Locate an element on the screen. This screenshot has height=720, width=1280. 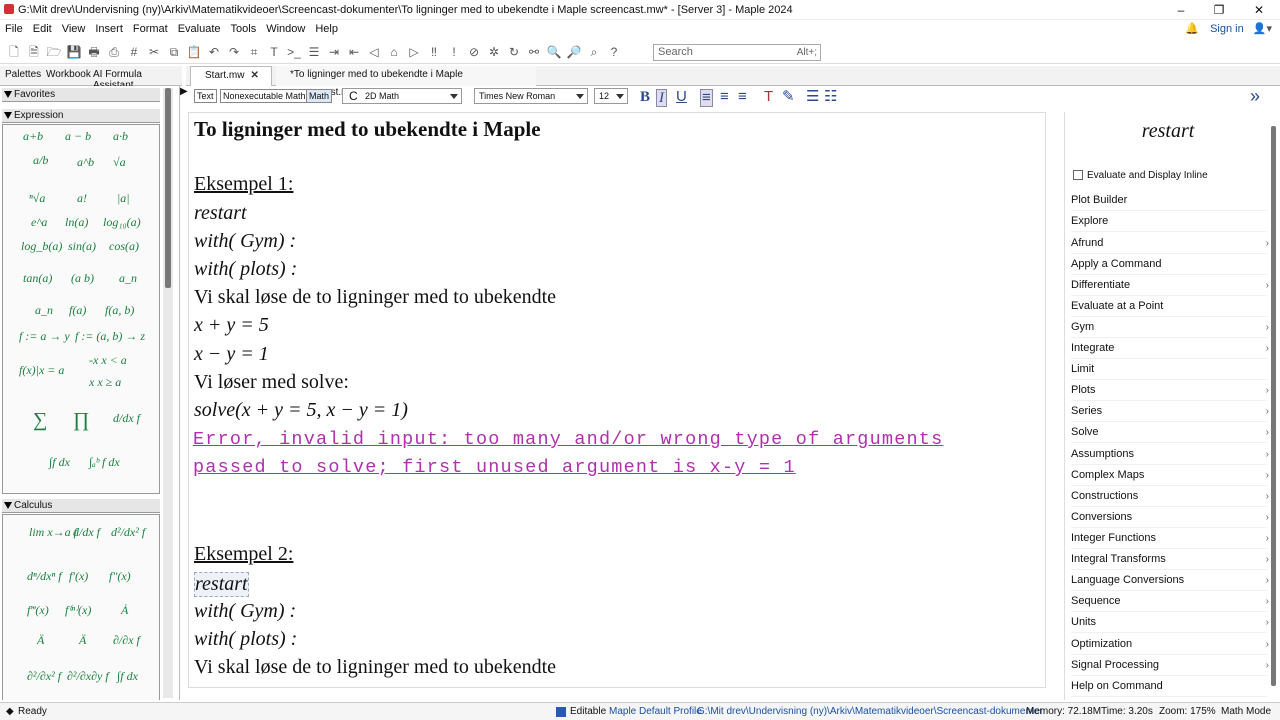
math-input-selected: restart is located at coordinates (221, 584).